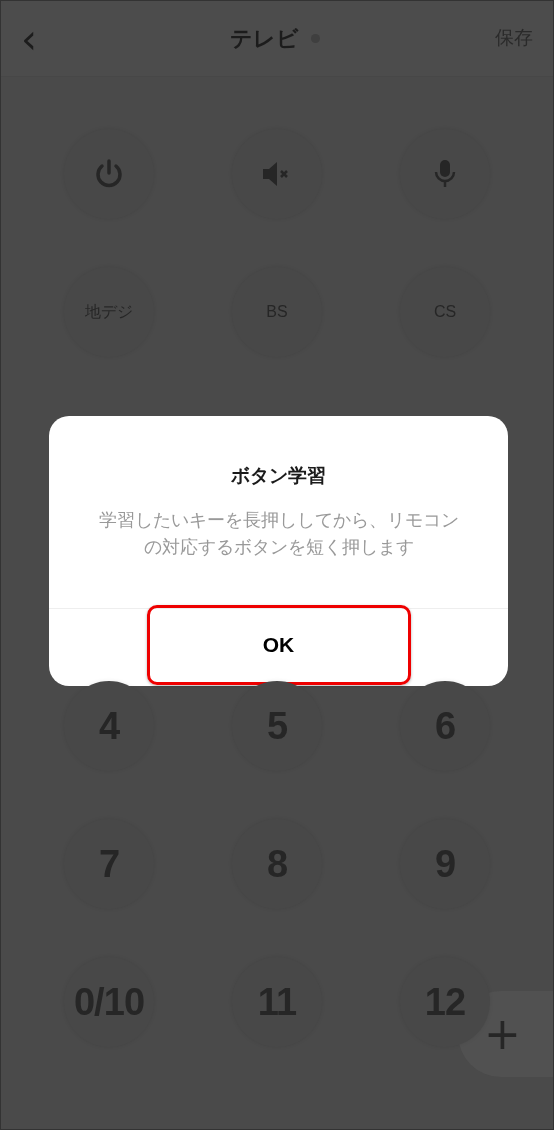 Image resolution: width=554 pixels, height=1130 pixels. I want to click on back-button: ‹, so click(41, 38).